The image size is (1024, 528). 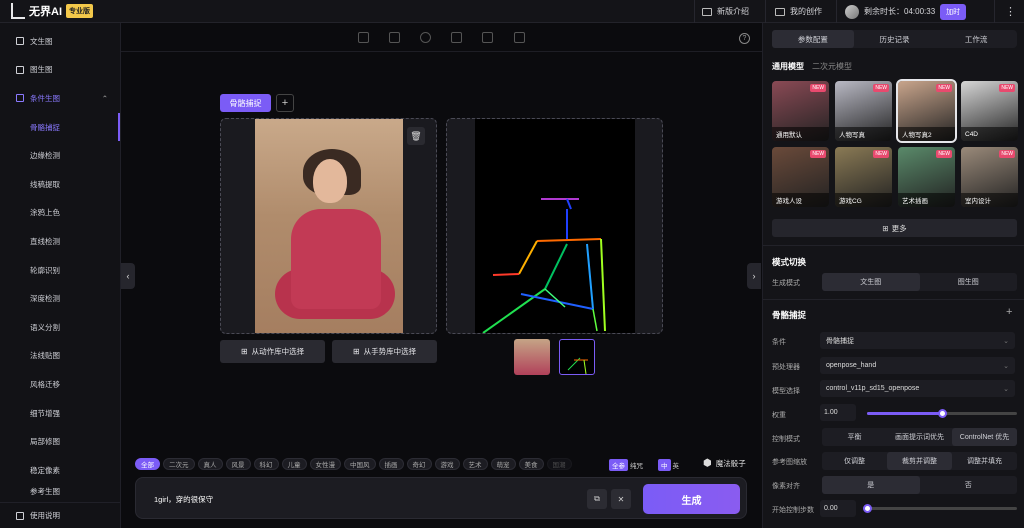 What do you see at coordinates (363, 37) in the screenshot?
I see `undo-icon` at bounding box center [363, 37].